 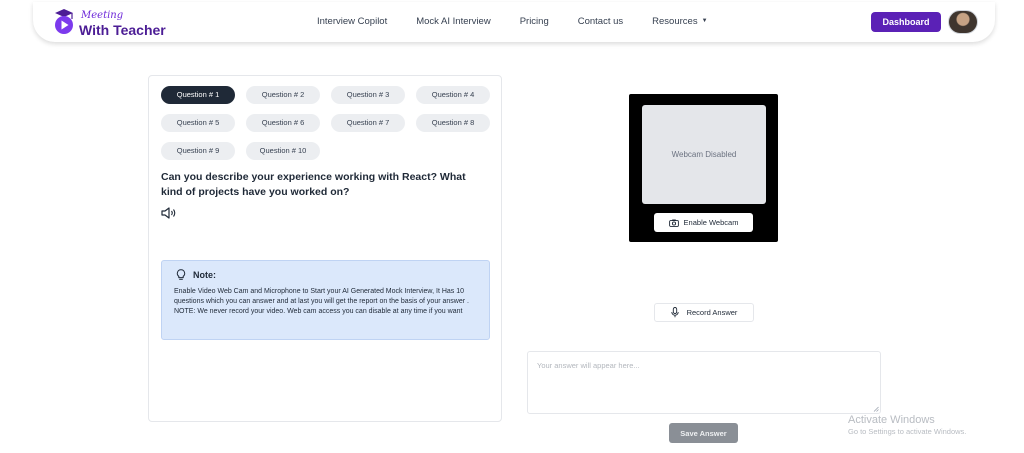 What do you see at coordinates (283, 95) in the screenshot?
I see `tab-question-2: Question # 2` at bounding box center [283, 95].